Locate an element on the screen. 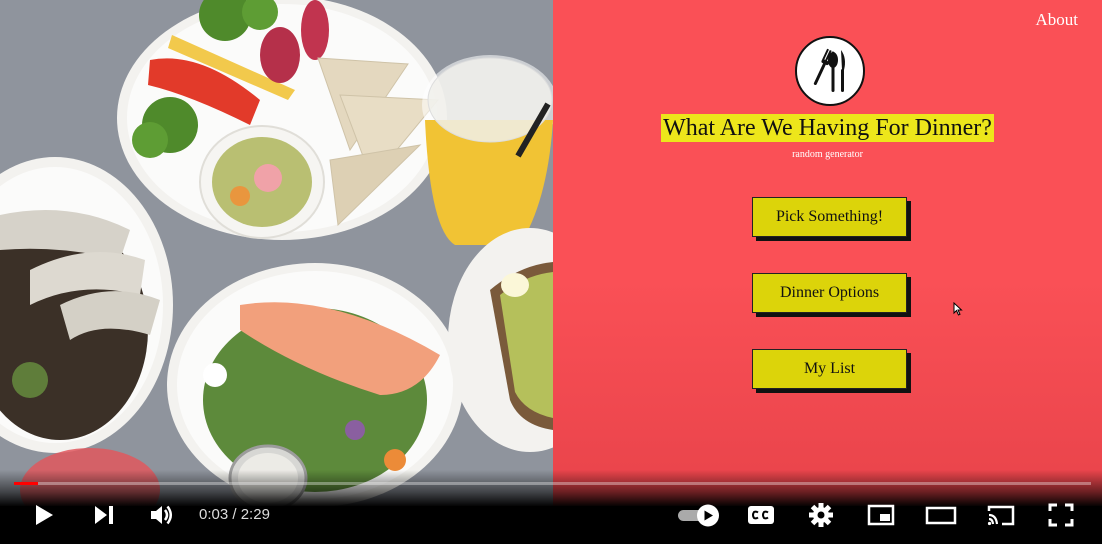  miniplayer-button is located at coordinates (881, 515).